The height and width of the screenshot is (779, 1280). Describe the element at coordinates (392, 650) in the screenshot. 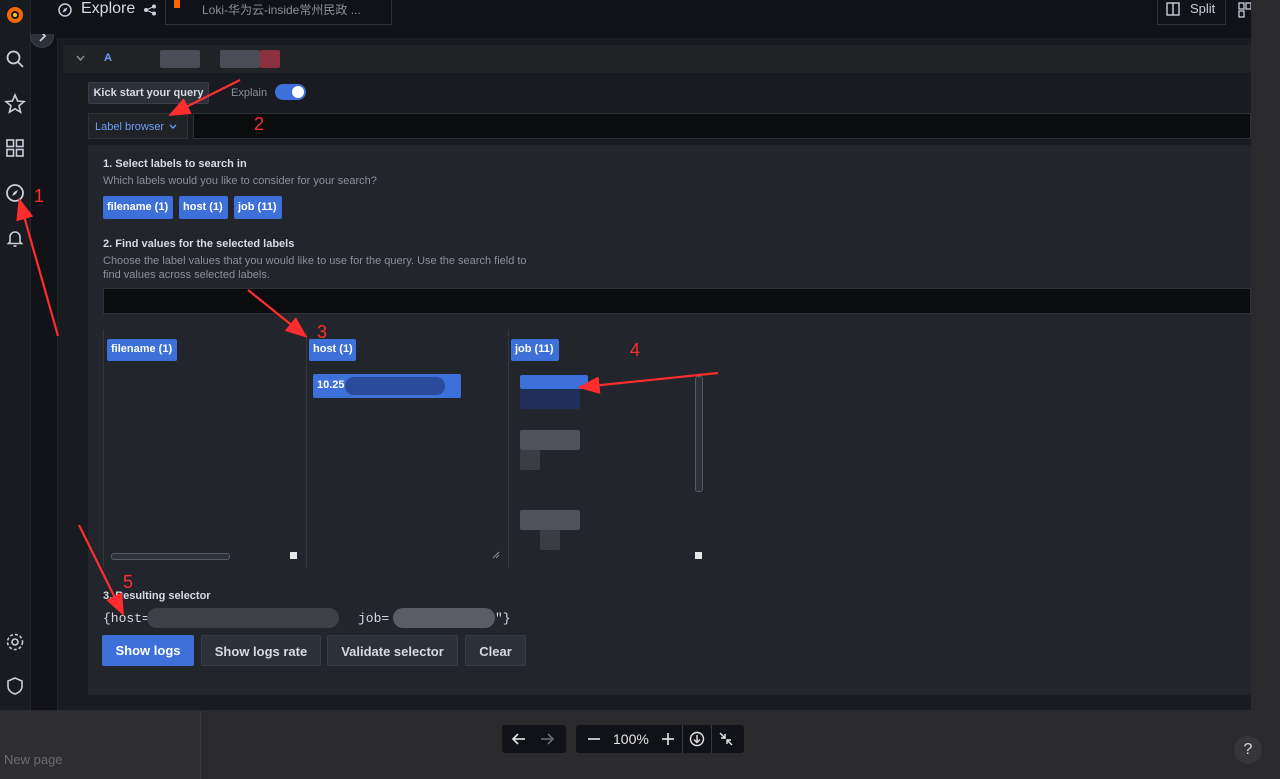

I see `validate-selector-button: Validate selector` at that location.